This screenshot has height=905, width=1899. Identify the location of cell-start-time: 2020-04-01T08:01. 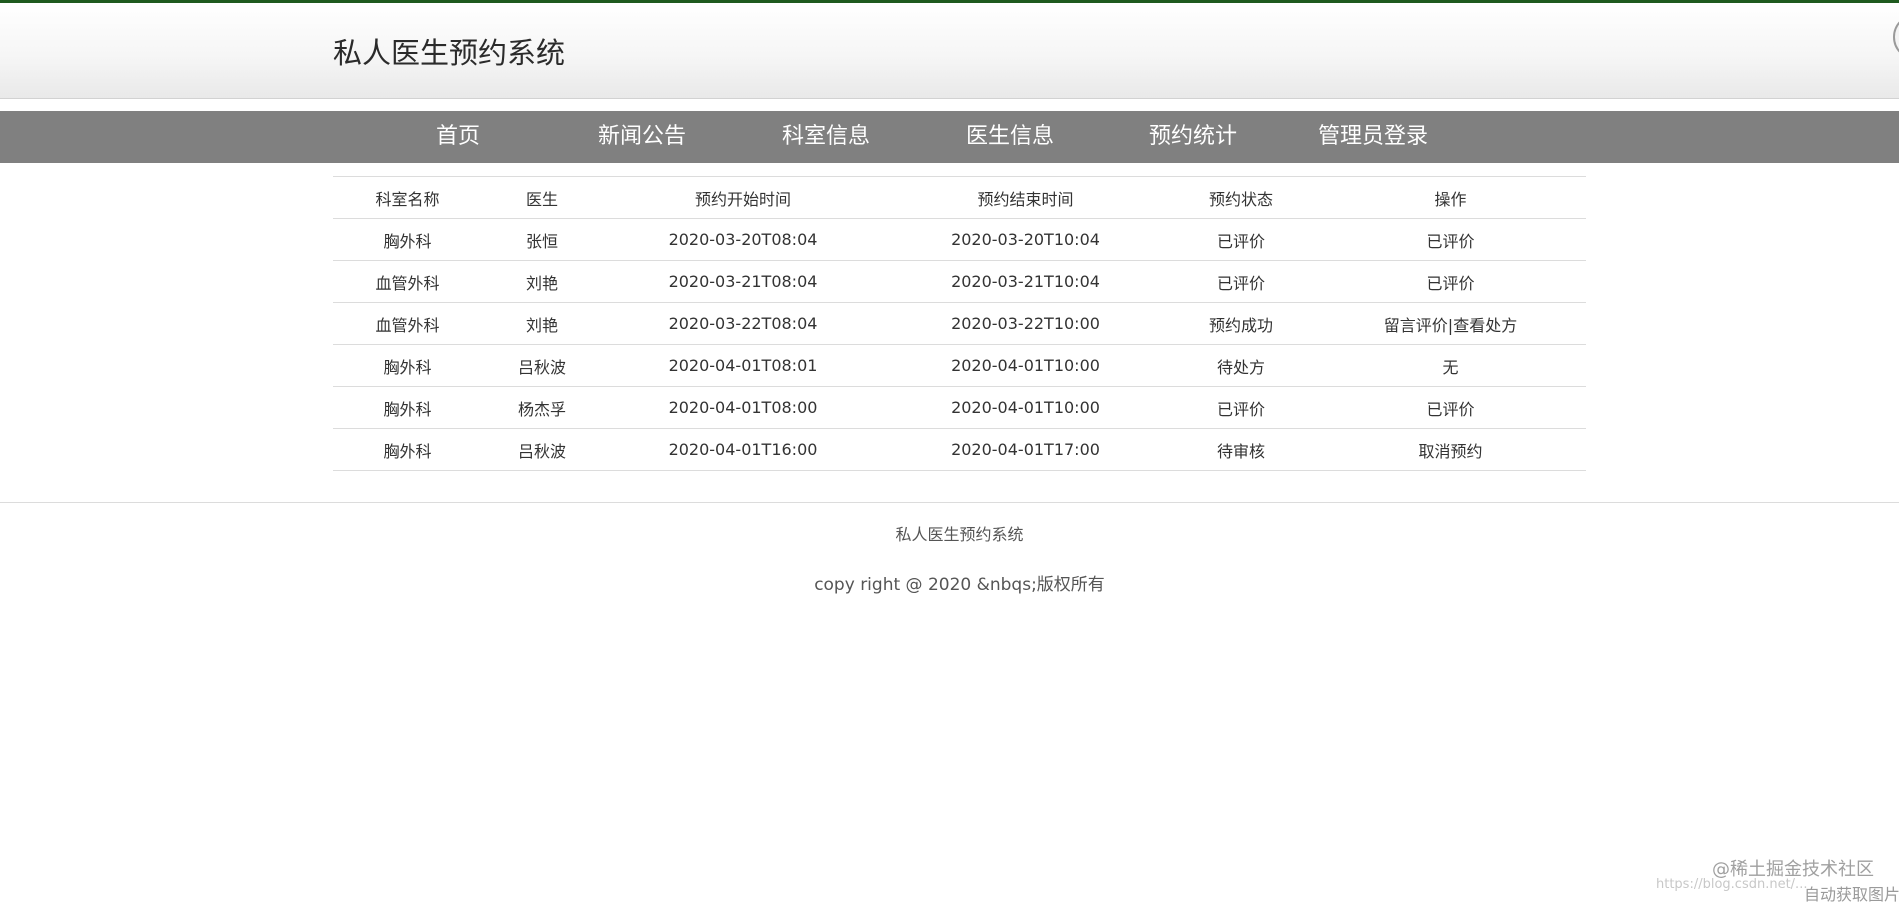
(743, 365).